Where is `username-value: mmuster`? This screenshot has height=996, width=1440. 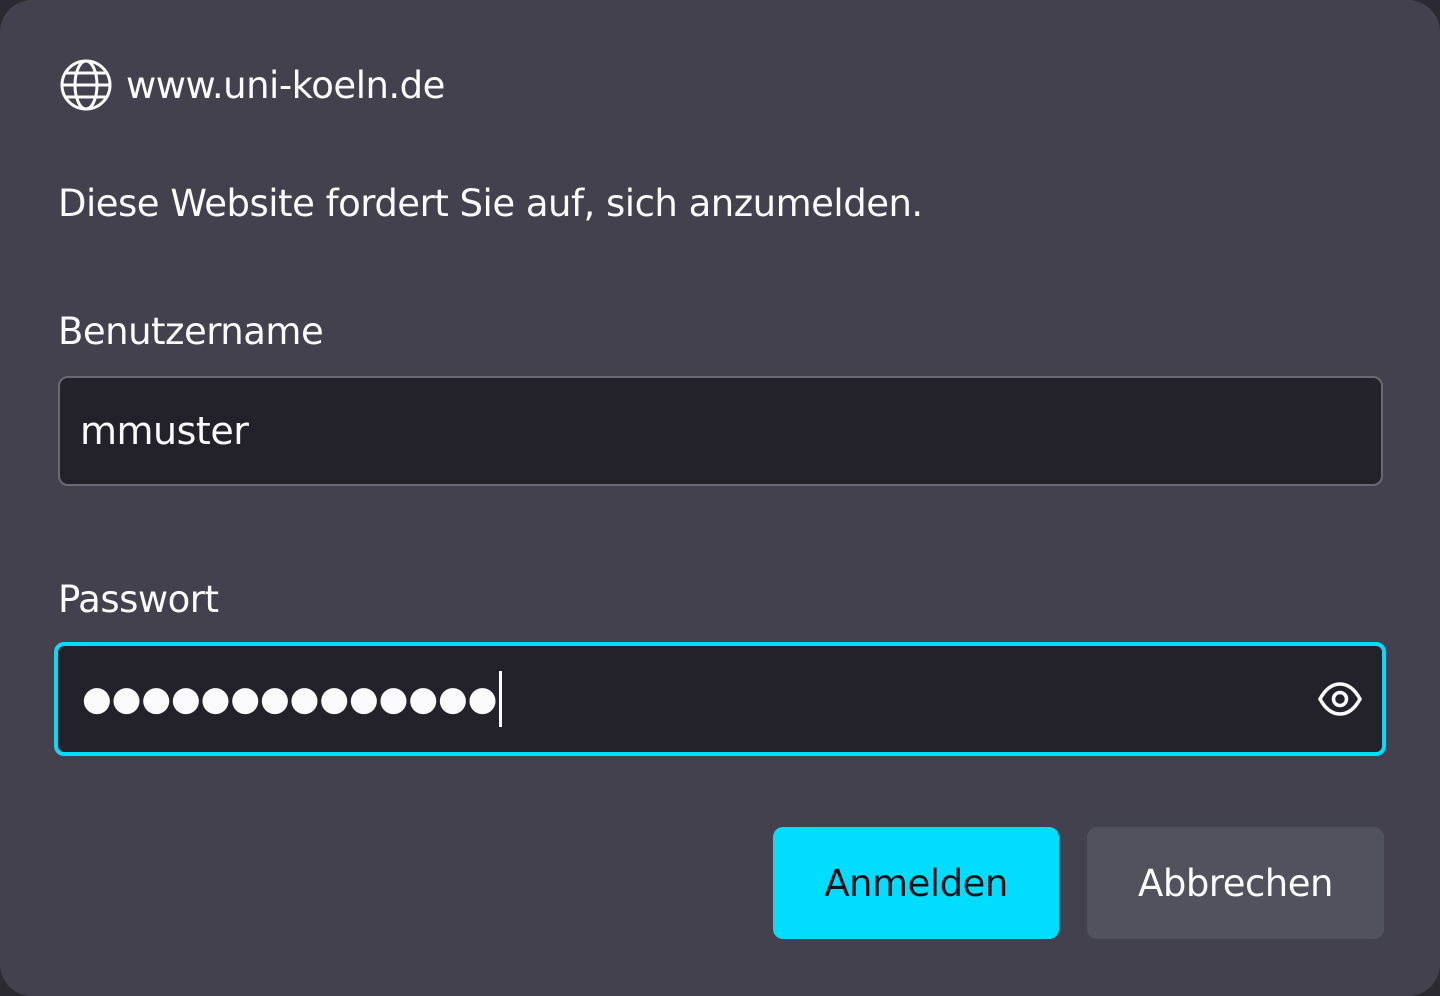 username-value: mmuster is located at coordinates (164, 431).